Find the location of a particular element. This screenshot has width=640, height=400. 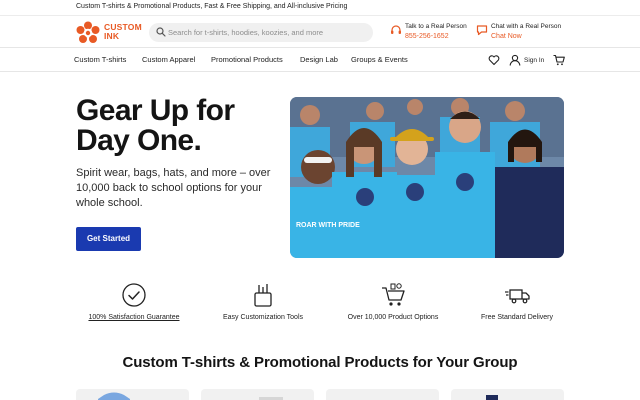

feature-customization: Easy Customization Tools is located at coordinates (263, 301).